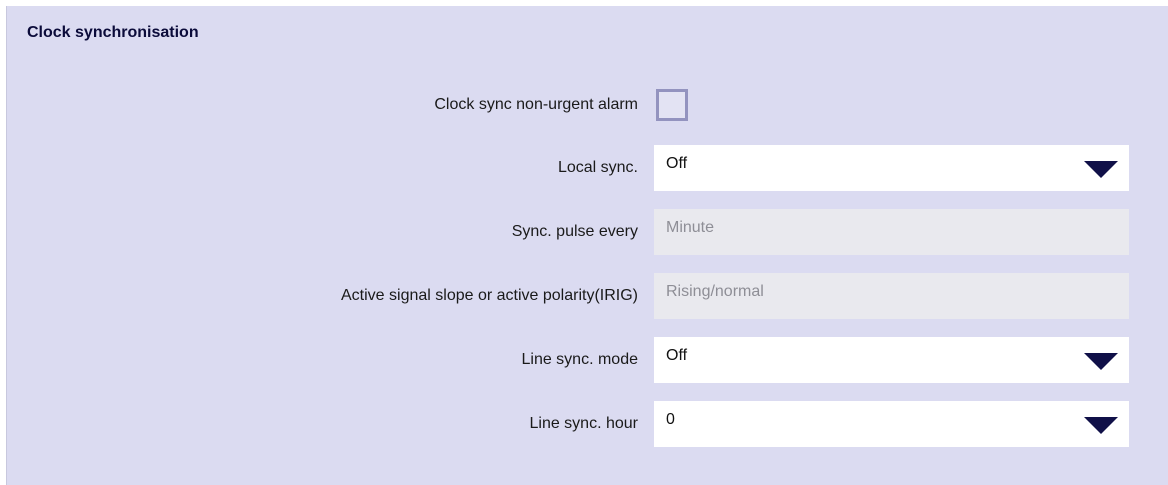 The width and height of the screenshot is (1168, 485). Describe the element at coordinates (574, 231) in the screenshot. I see `sync-pulse-label: Sync. pulse every` at that location.